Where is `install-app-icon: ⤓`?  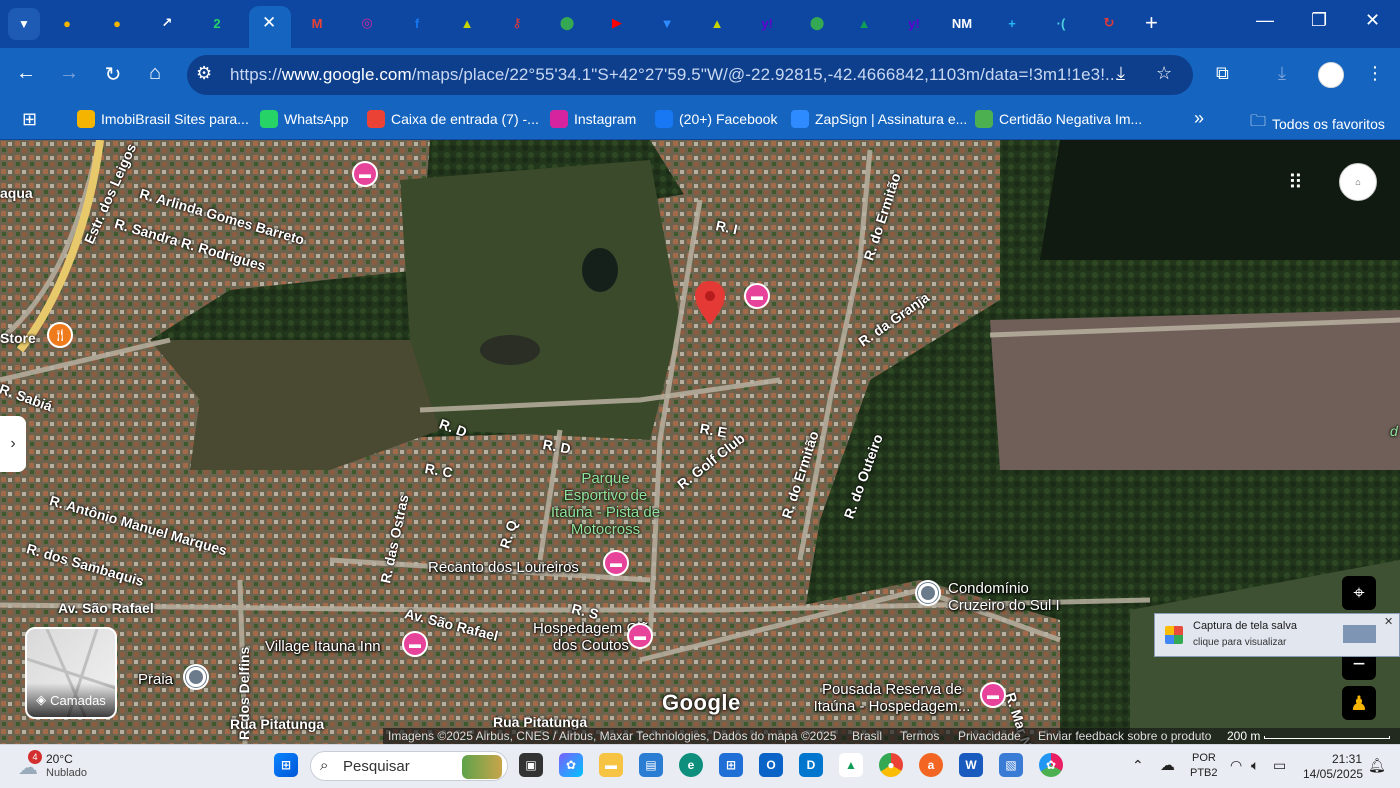
install-app-icon: ⤓ is located at coordinates (1121, 73).